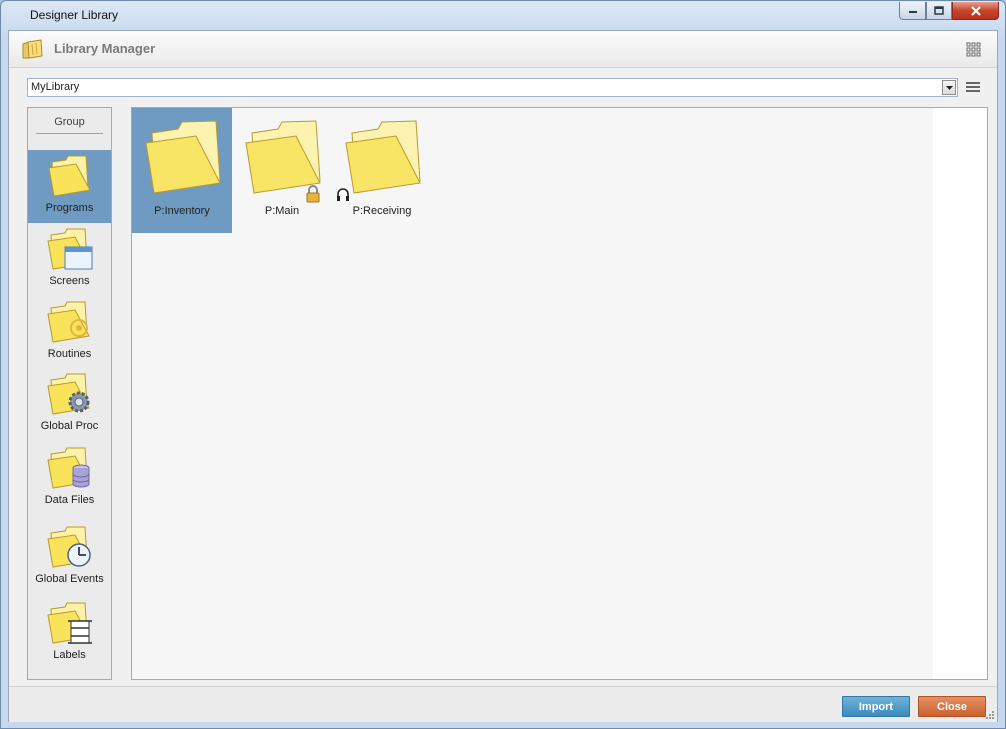 The width and height of the screenshot is (1006, 729). I want to click on sidebar-item-data-files: Data Files, so click(69, 478).